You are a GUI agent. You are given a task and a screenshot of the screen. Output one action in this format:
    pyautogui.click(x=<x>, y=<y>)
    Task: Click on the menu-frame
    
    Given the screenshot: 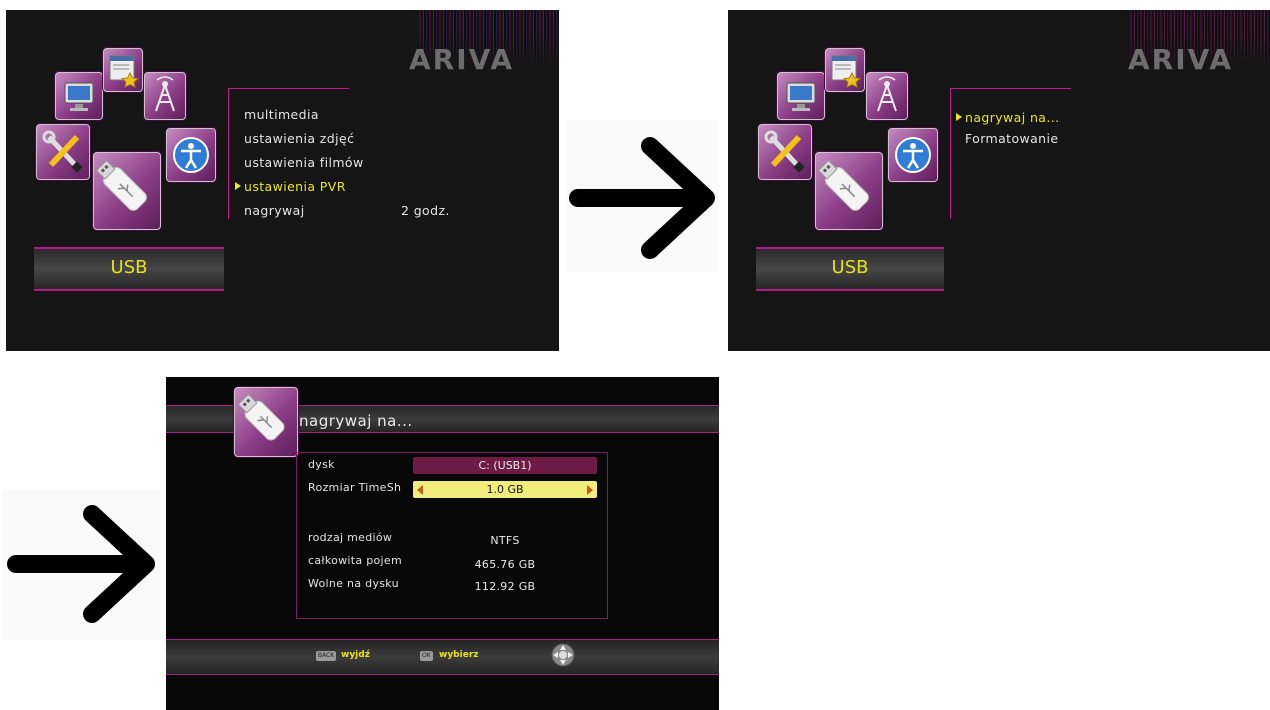 What is the action you would take?
    pyautogui.click(x=1010, y=153)
    